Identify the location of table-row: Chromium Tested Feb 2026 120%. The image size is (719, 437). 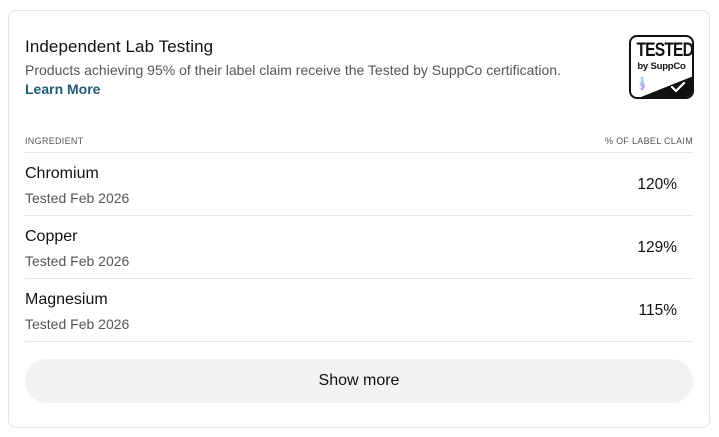
(359, 183).